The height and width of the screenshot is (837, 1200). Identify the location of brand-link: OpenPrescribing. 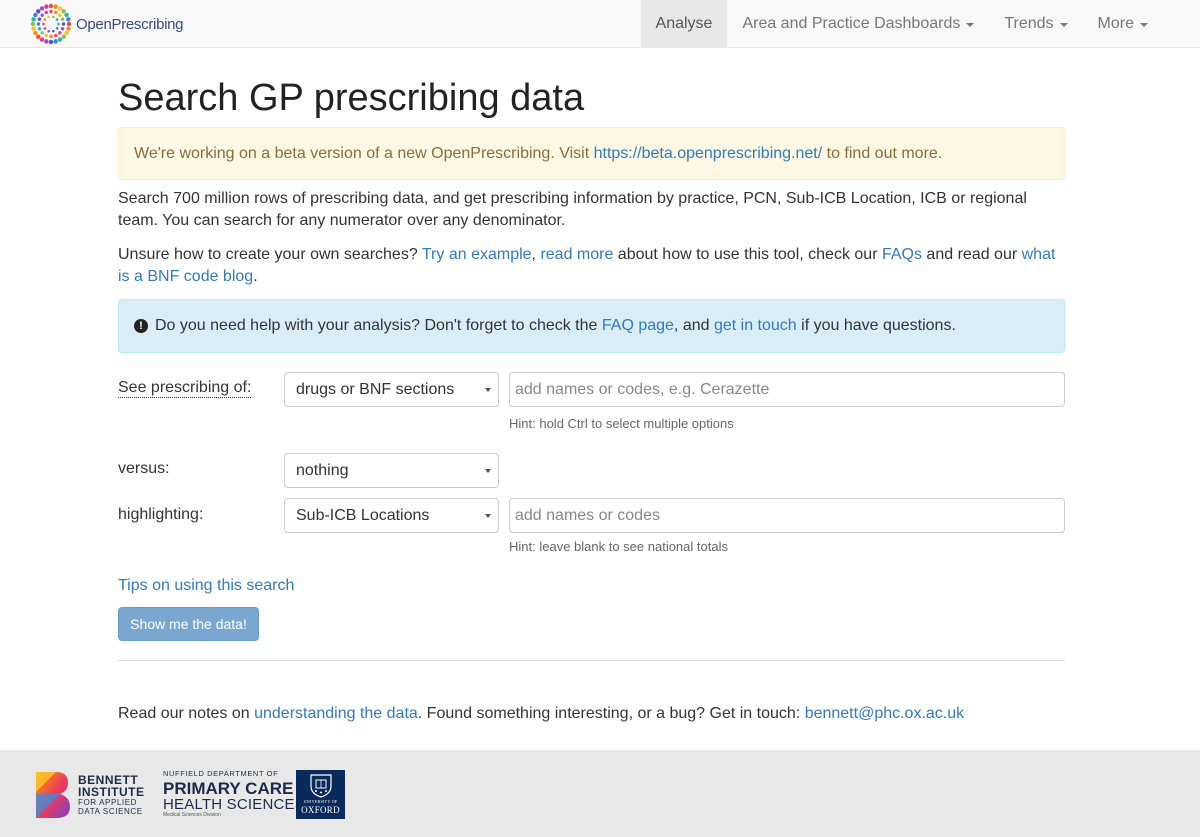
(107, 24).